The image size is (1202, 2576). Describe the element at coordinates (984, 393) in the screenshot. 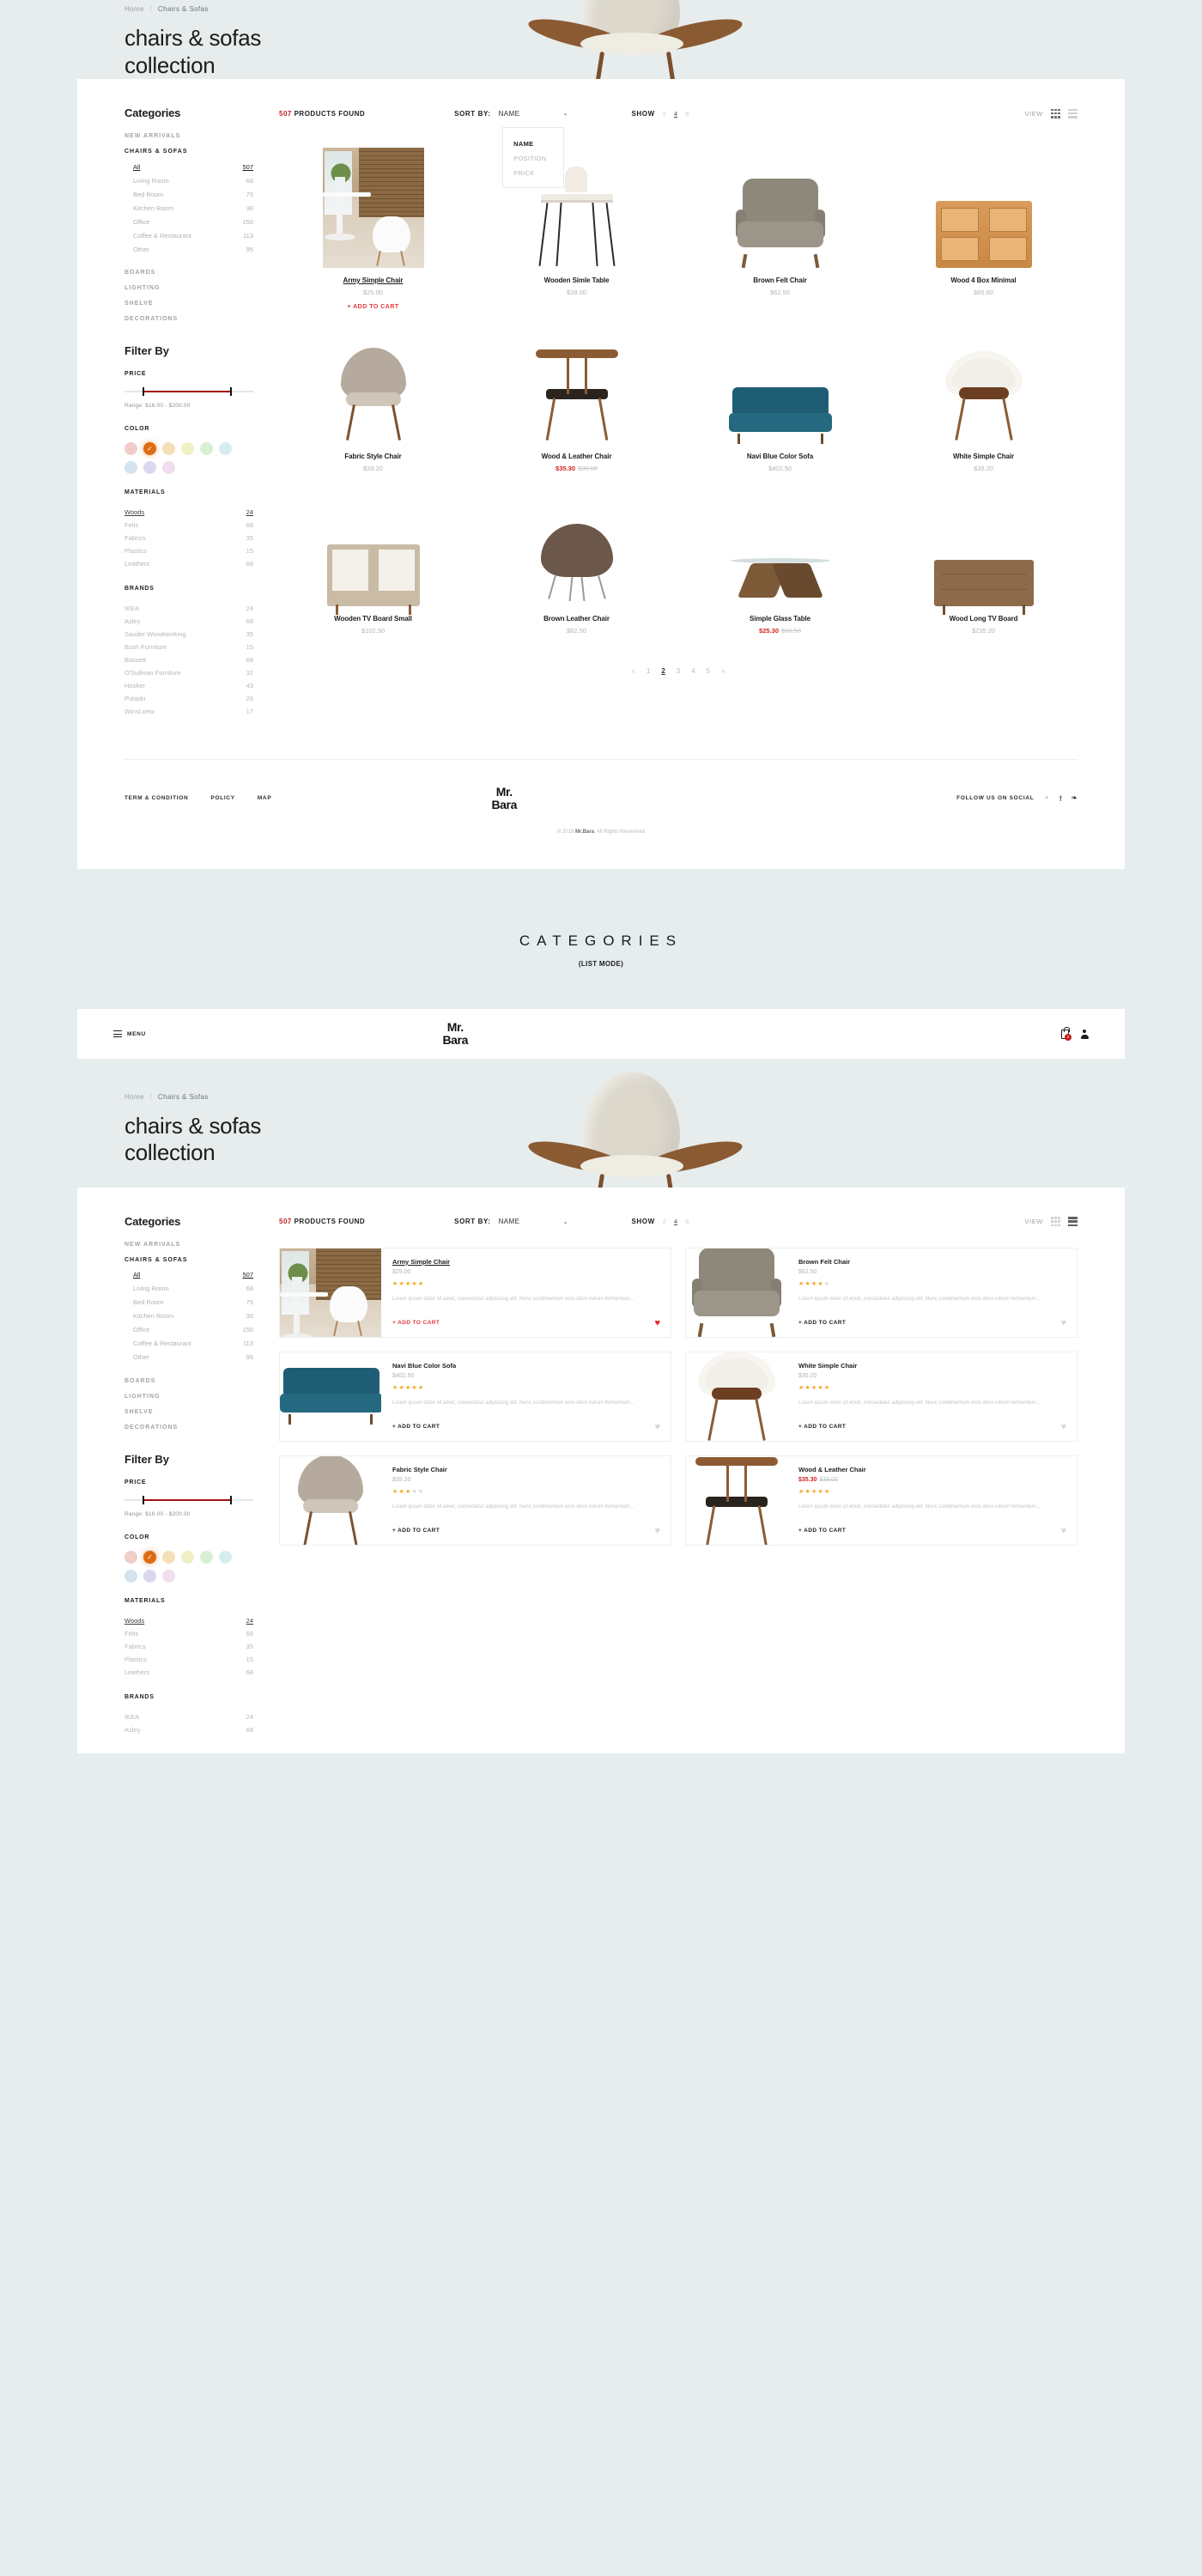

I see `product-card: White Simple Chair $35.20` at that location.